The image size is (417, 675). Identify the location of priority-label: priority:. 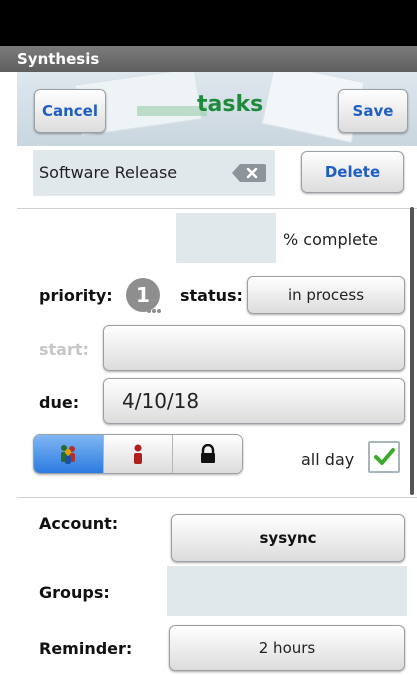
(76, 295).